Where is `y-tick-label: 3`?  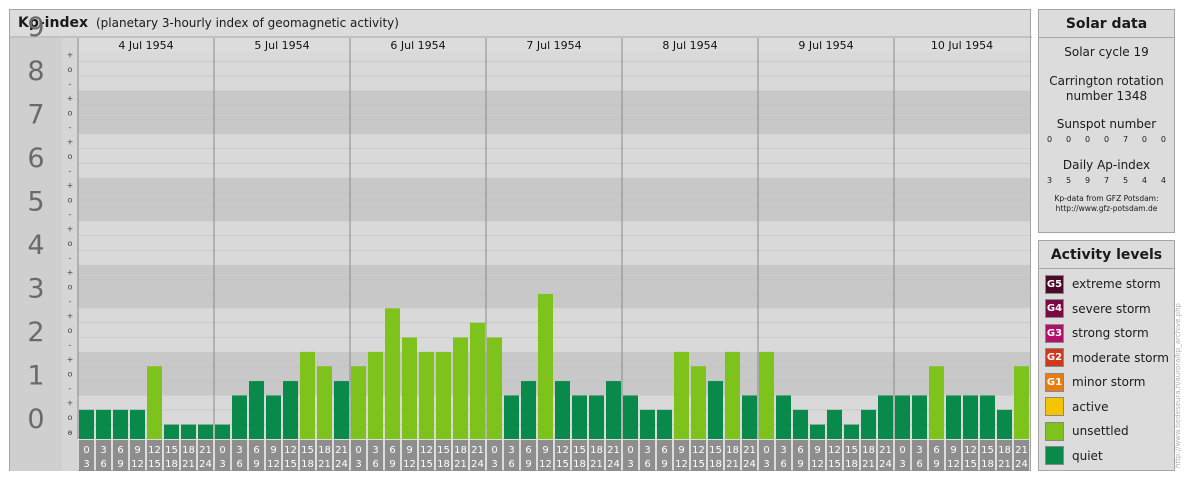
y-tick-label: 3 is located at coordinates (35, 289).